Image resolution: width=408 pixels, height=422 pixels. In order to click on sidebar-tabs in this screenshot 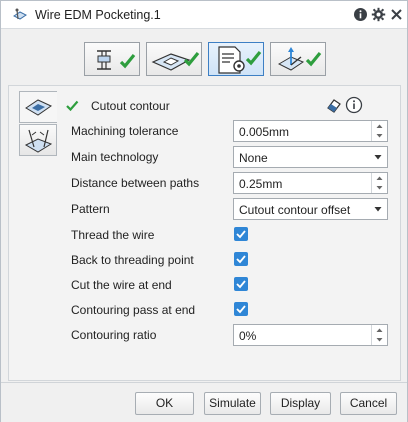, I will do `click(38, 125)`.